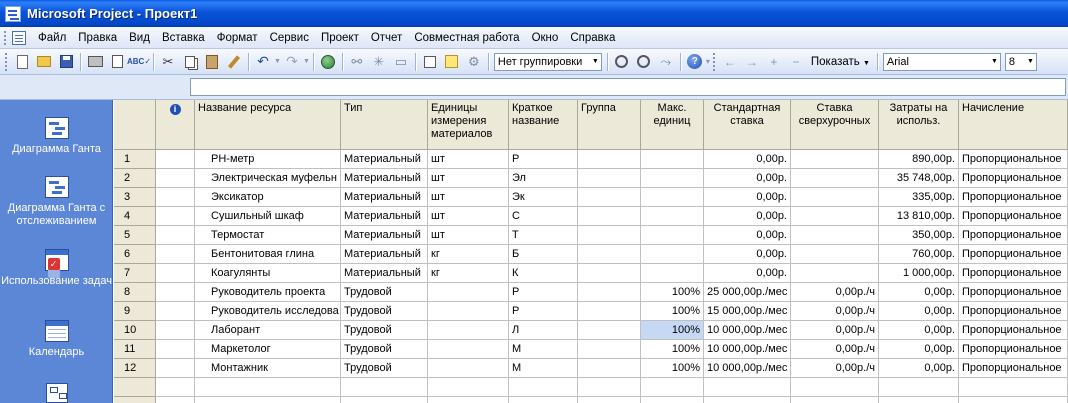  What do you see at coordinates (1013, 125) in the screenshot?
I see `col-header-accrue: Начисление` at bounding box center [1013, 125].